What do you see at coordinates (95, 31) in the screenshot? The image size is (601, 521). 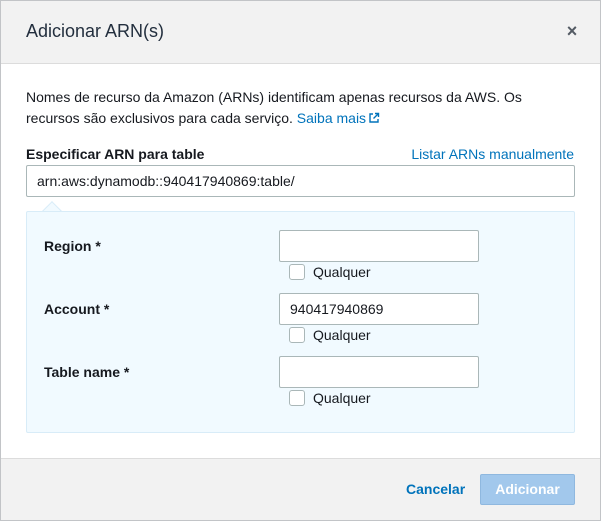 I see `dialog-title: Adicionar ARN(s)` at bounding box center [95, 31].